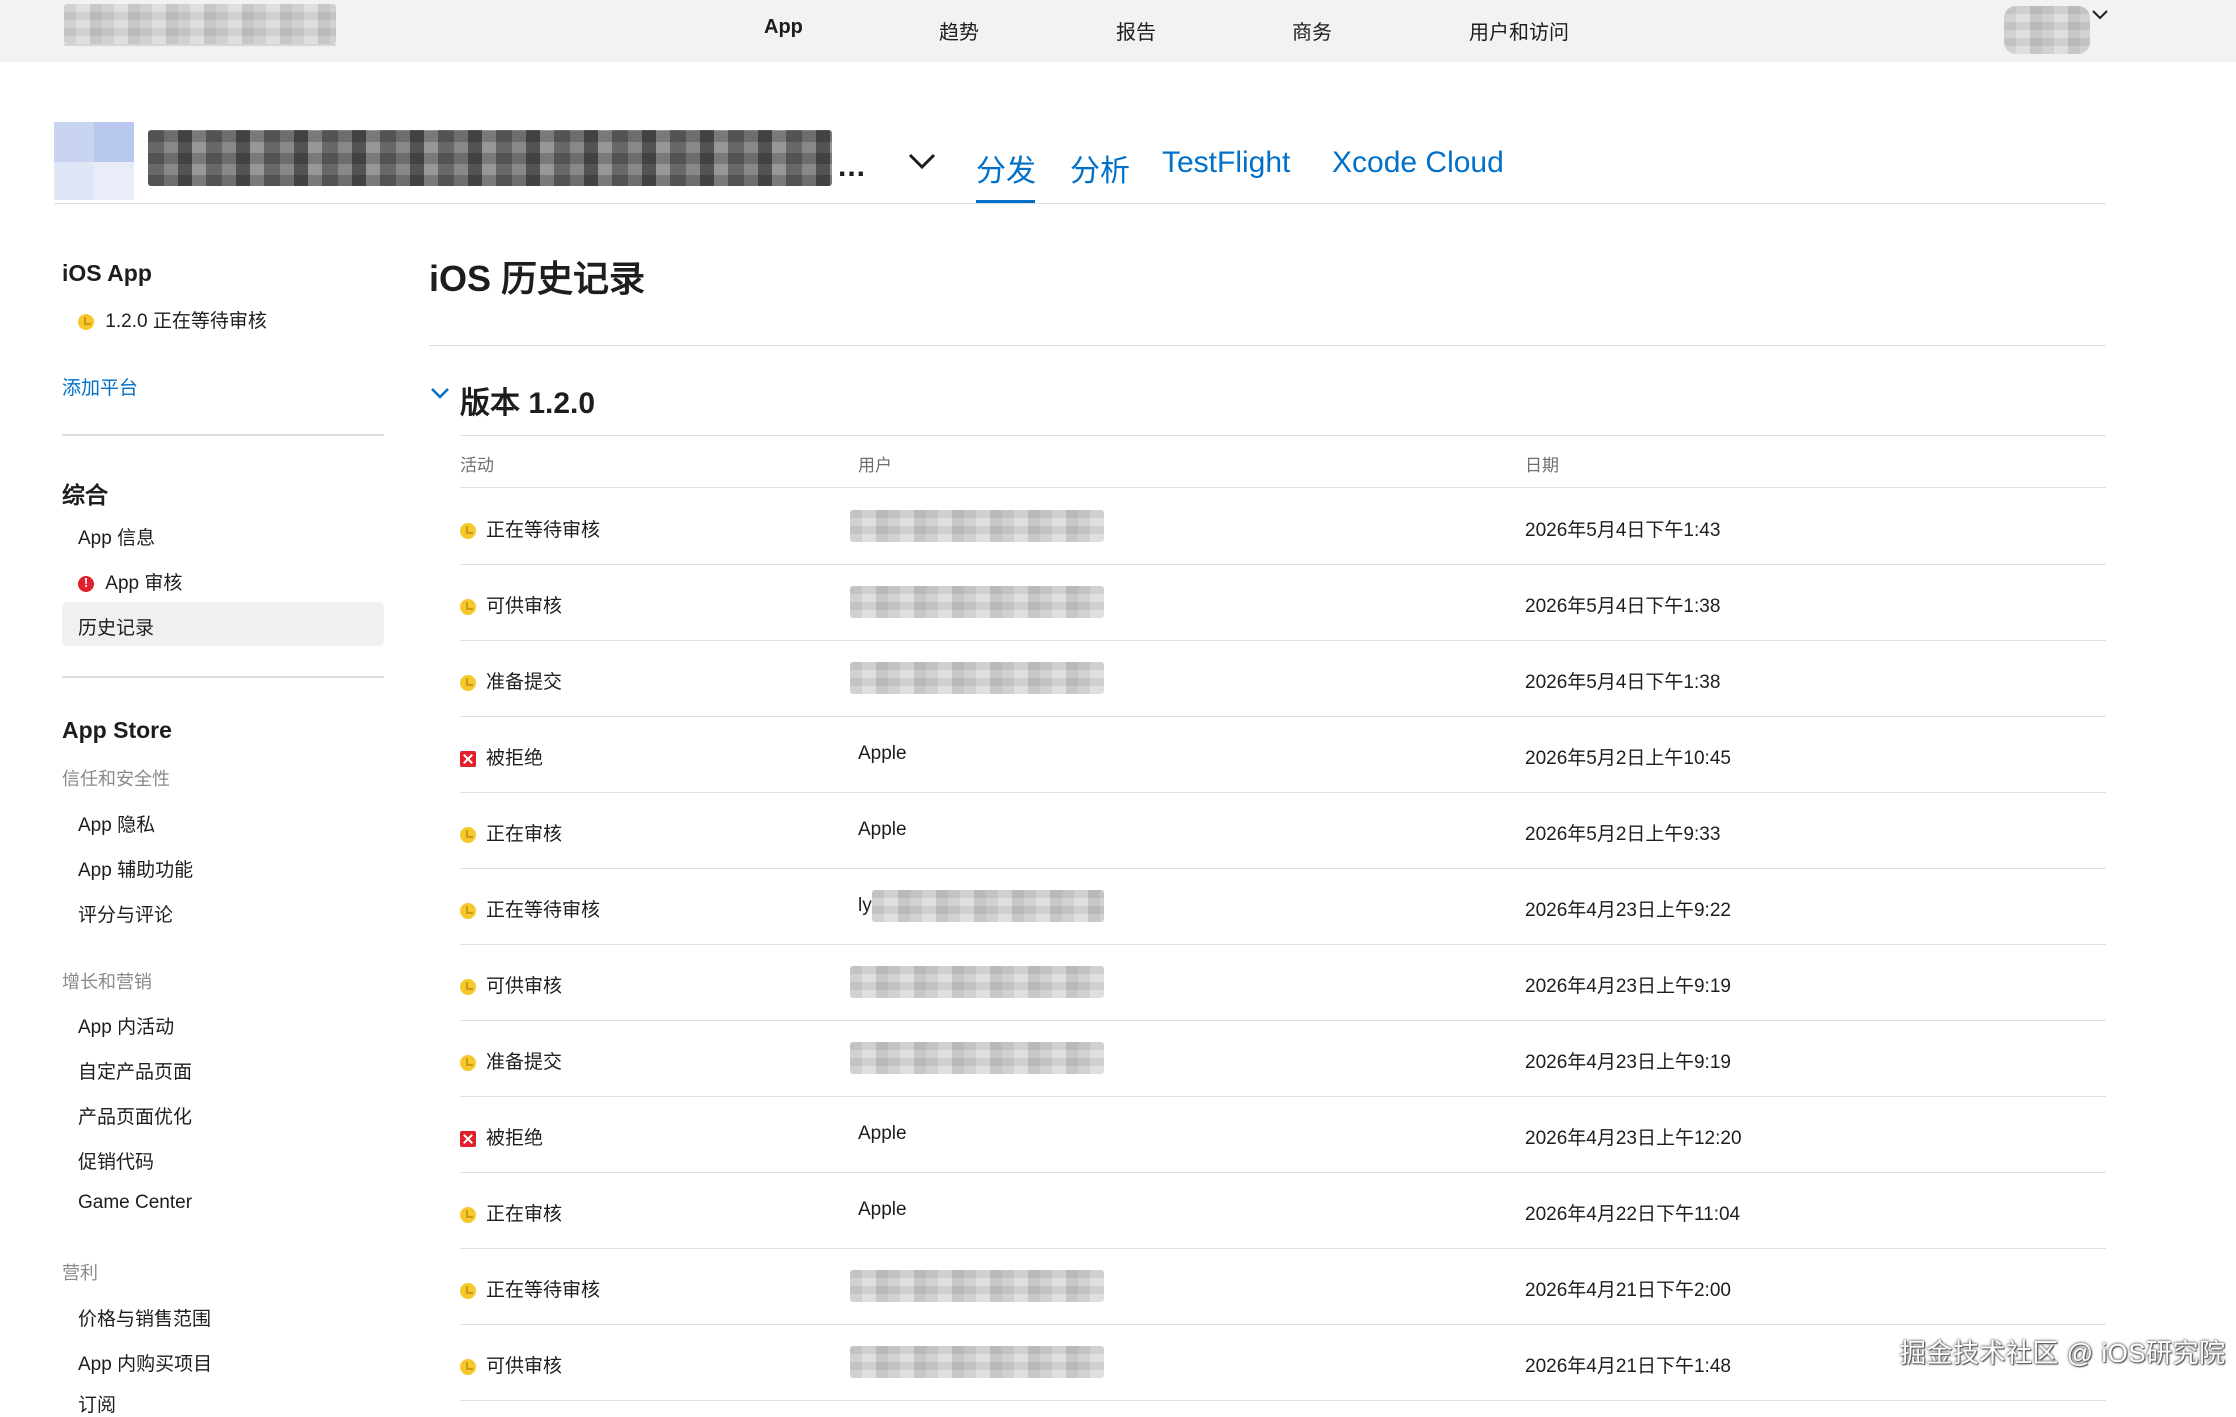 This screenshot has height=1417, width=2236. What do you see at coordinates (107, 982) in the screenshot?
I see `sidebar-section-growth: 增长和营销` at bounding box center [107, 982].